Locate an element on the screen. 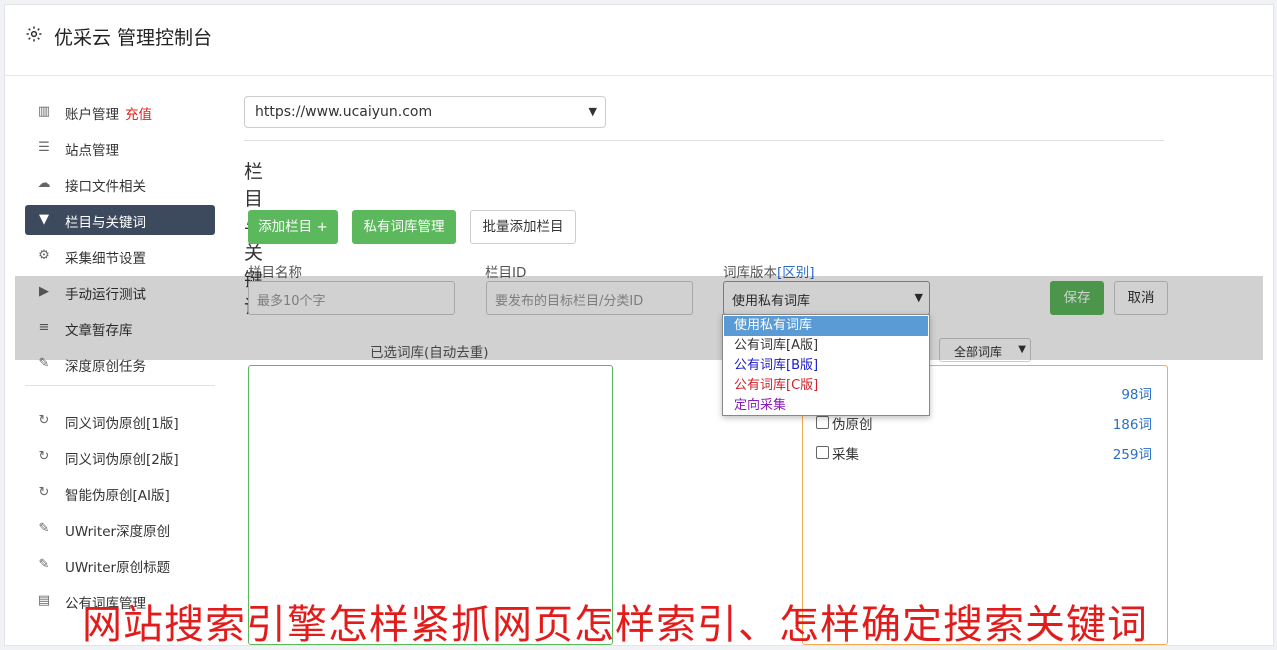  site-select: https://www.ucaiyun.com ▼ is located at coordinates (425, 112).